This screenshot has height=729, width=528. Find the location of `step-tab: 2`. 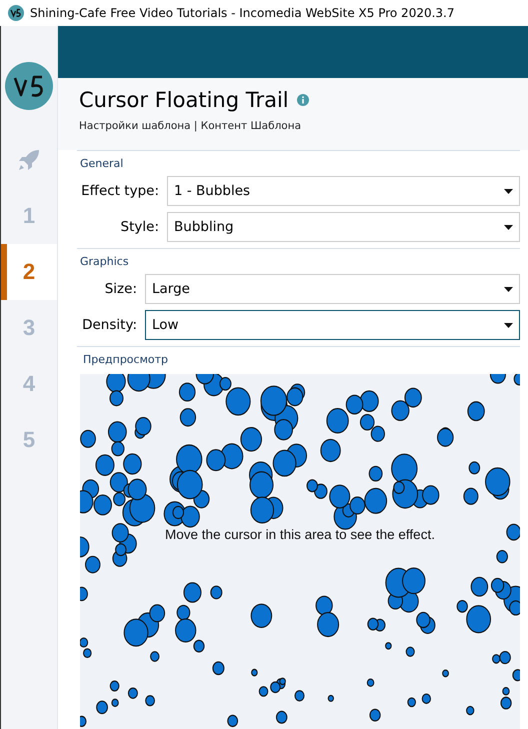

step-tab: 2 is located at coordinates (29, 272).